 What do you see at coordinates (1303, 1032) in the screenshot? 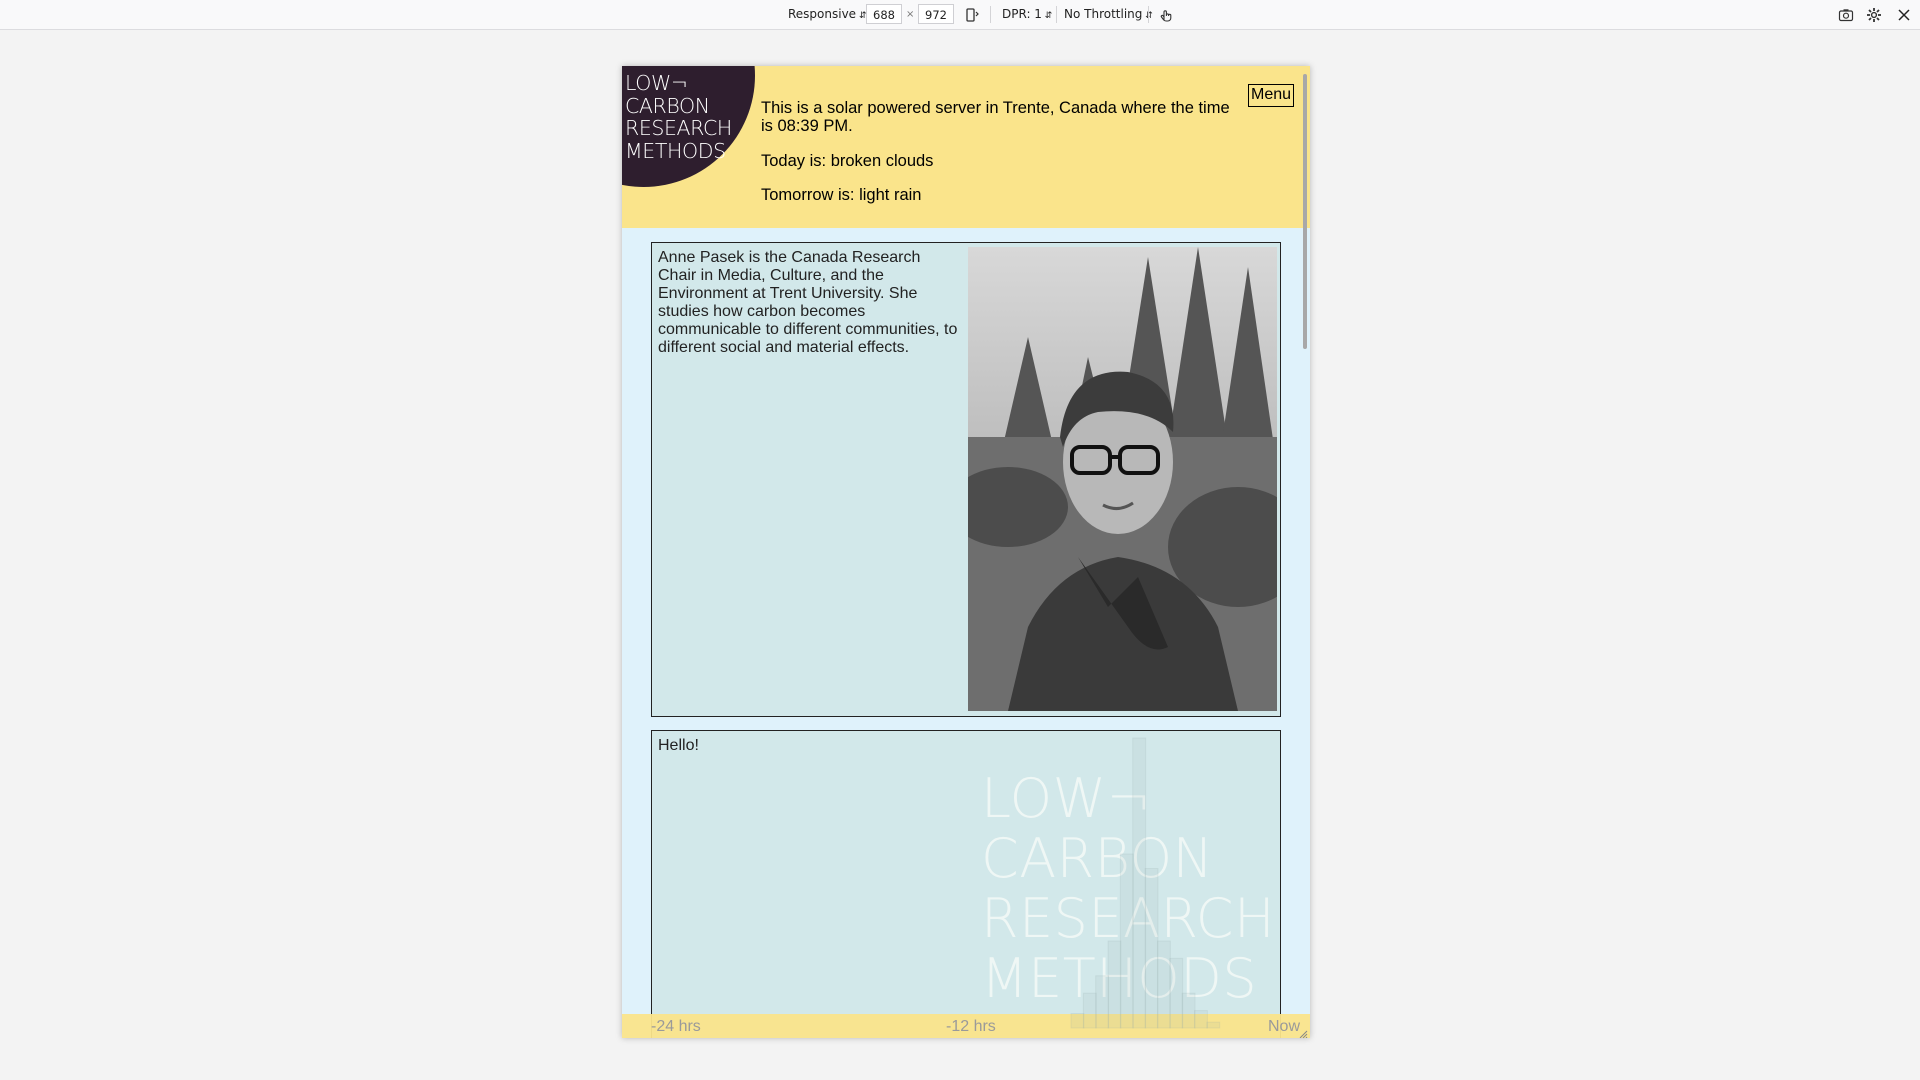
I see `resize-grip-icon` at bounding box center [1303, 1032].